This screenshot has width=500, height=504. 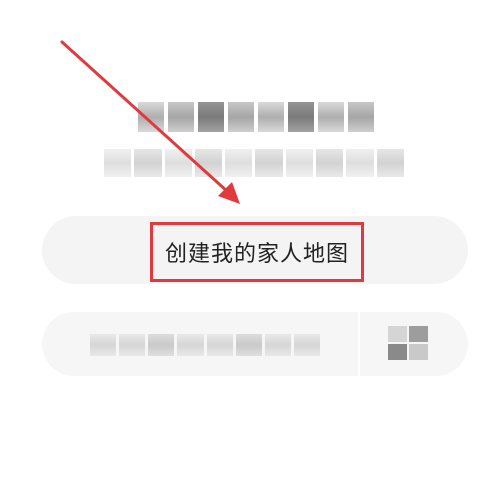 I want to click on blurred-title, so click(x=256, y=117).